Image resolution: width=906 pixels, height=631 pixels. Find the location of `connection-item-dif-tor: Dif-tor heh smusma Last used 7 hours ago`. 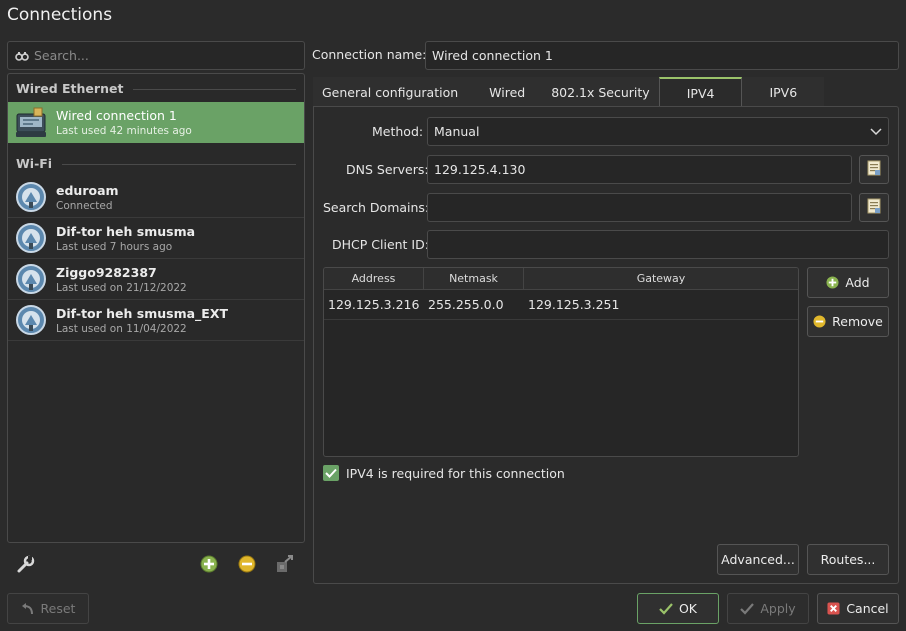

connection-item-dif-tor: Dif-tor heh smusma Last used 7 hours ago is located at coordinates (156, 238).